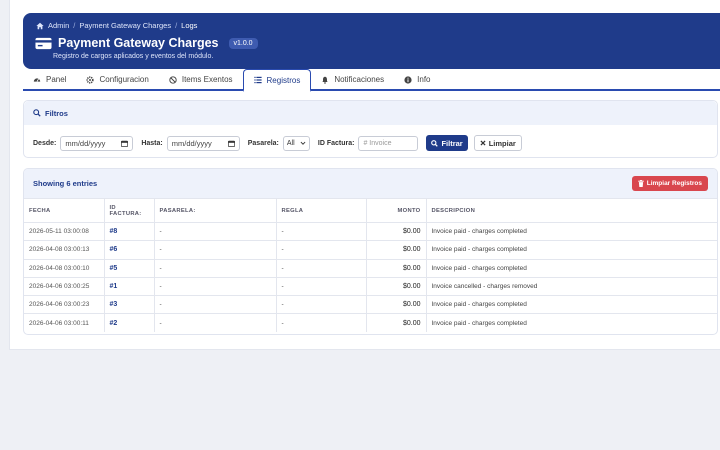 The image size is (720, 450). I want to click on cell-fecha: 2026-04-06 03:00:25, so click(64, 286).